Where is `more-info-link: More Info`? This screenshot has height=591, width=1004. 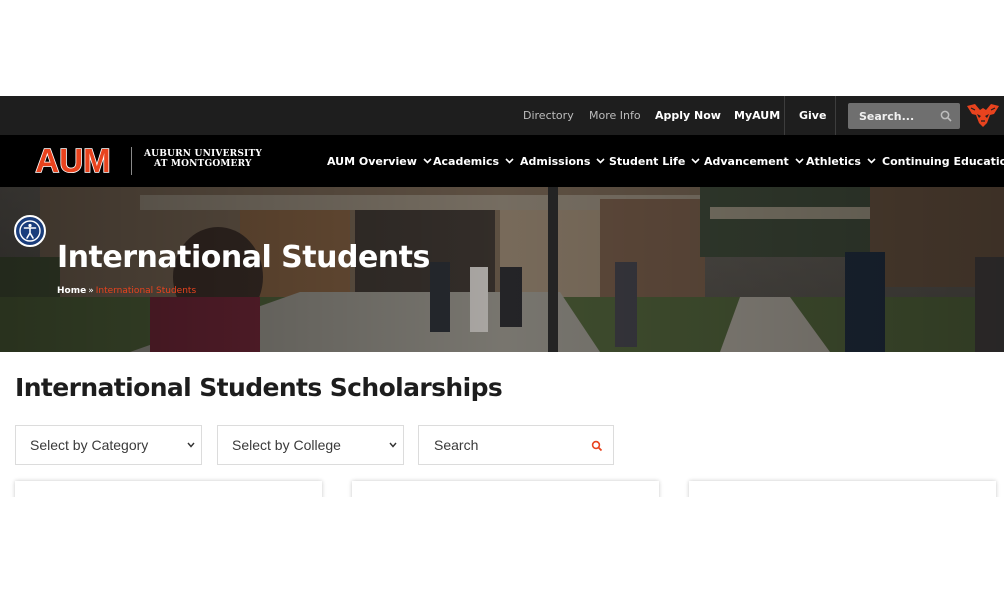 more-info-link: More Info is located at coordinates (615, 115).